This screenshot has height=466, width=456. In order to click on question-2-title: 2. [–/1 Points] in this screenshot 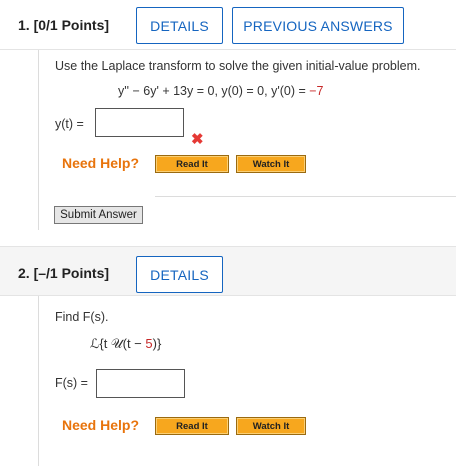, I will do `click(63, 273)`.